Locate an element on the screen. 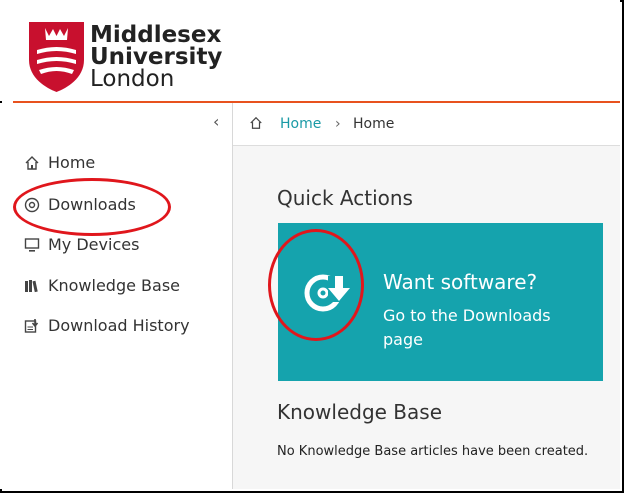 The image size is (624, 493). books-icon is located at coordinates (33, 286).